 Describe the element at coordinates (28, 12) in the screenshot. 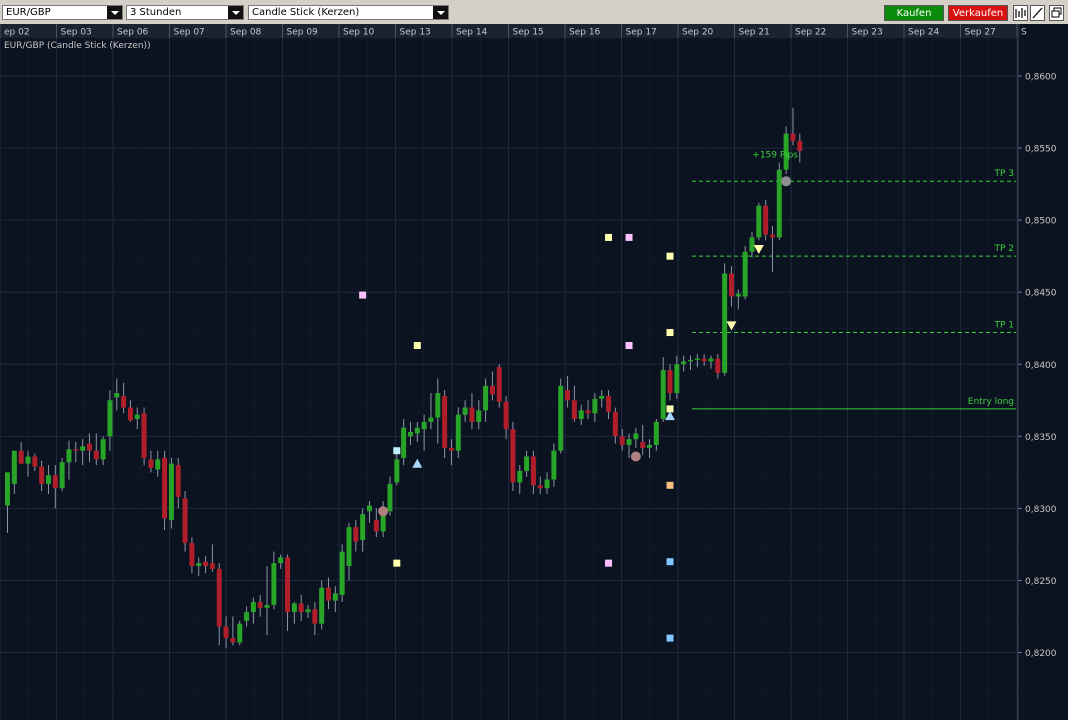

I see `symbol-select-value: EUR/GBP` at that location.